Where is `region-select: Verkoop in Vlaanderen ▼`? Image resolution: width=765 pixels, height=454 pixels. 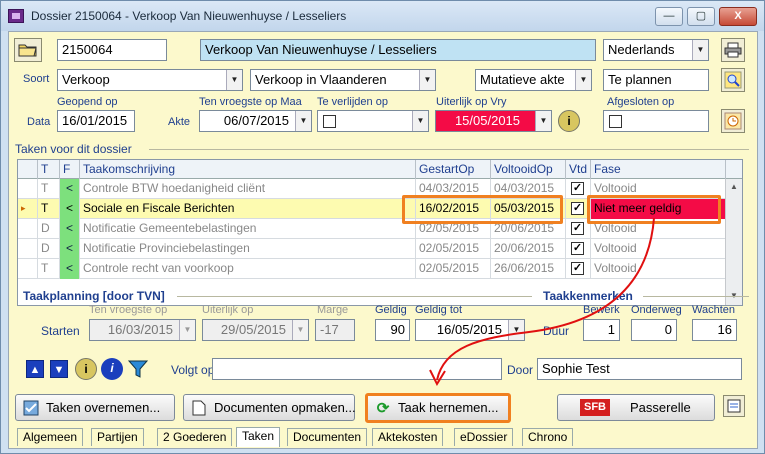
region-select: Verkoop in Vlaanderen ▼ is located at coordinates (343, 80).